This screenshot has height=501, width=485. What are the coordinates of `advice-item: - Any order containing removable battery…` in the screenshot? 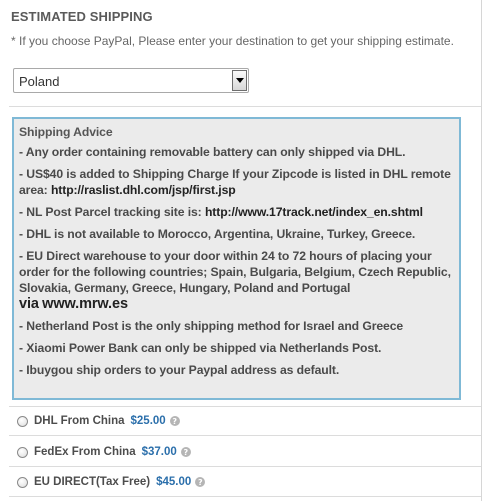 It's located at (212, 152).